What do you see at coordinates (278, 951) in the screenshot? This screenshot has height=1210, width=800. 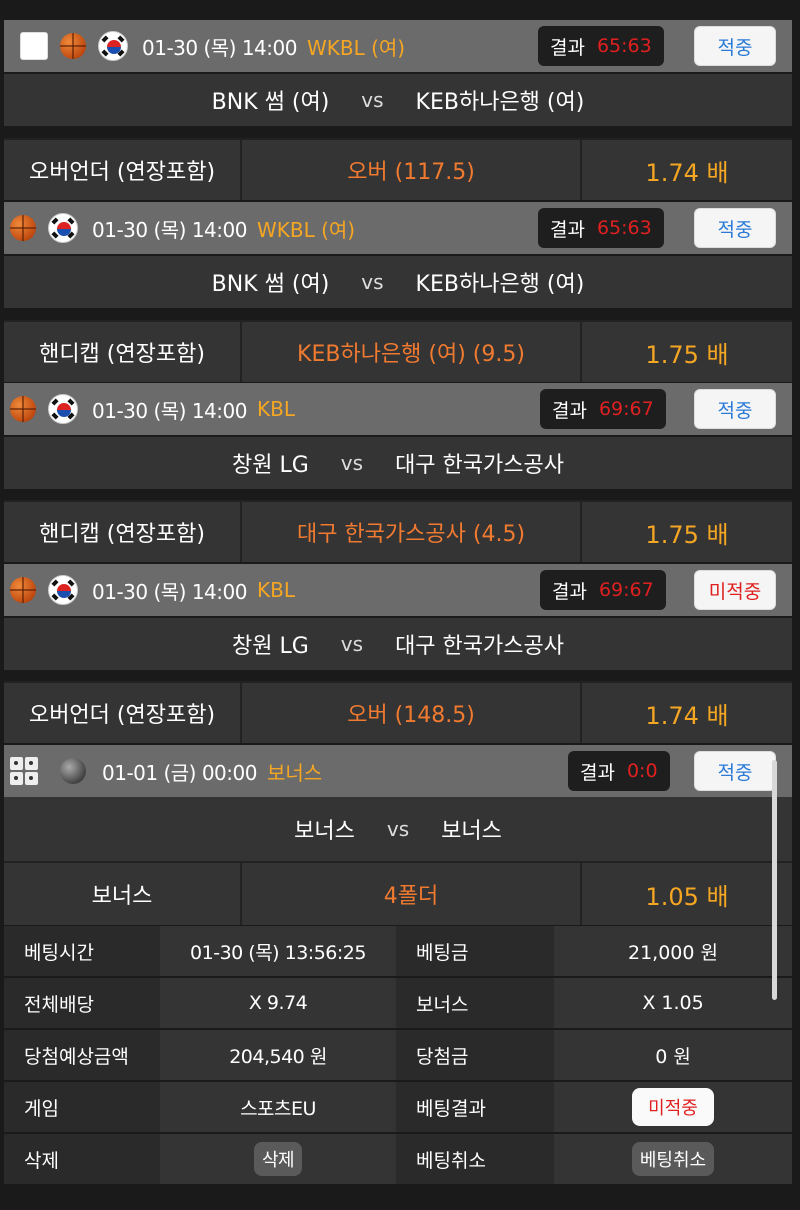 I see `bet-time-value: 01-30 (목) 13:56:25` at bounding box center [278, 951].